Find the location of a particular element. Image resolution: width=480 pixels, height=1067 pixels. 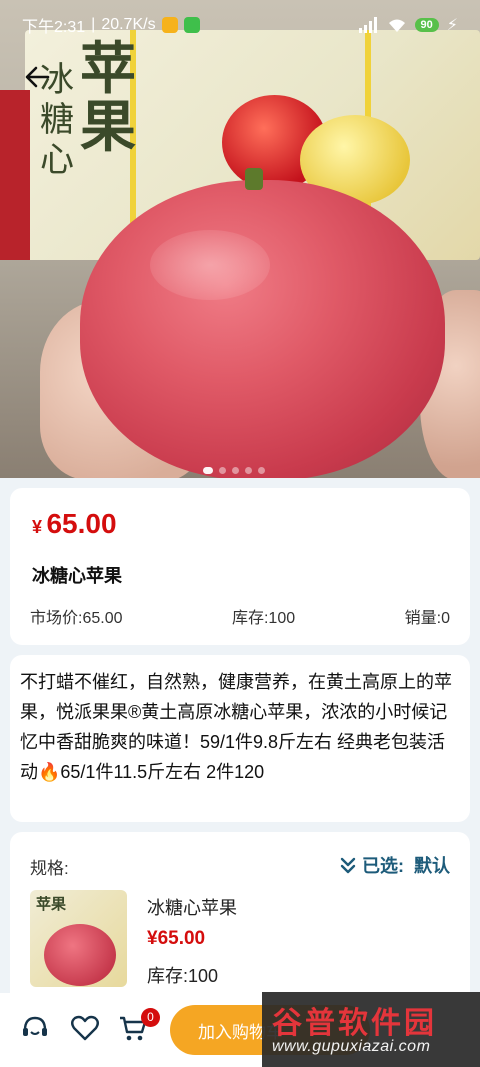

status-bar: 下午2:31 | 20.7K/s 90 ⚡ is located at coordinates (240, 25).